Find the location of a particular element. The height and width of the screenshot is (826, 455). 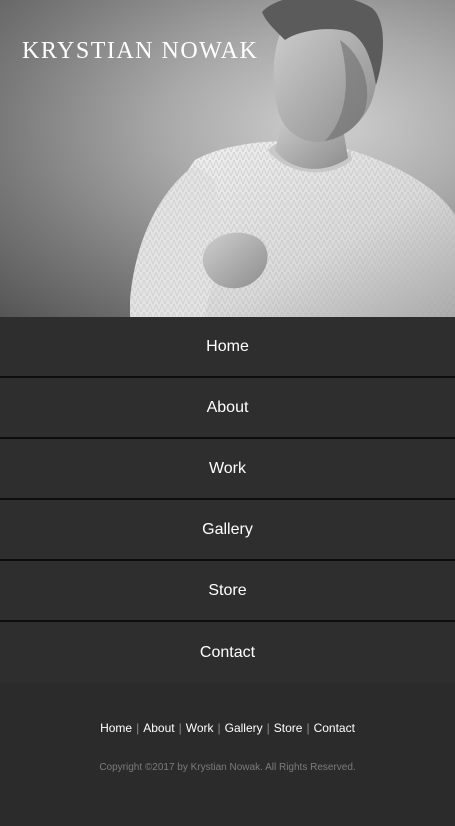

footer-link-gallery: Gallery is located at coordinates (244, 728).